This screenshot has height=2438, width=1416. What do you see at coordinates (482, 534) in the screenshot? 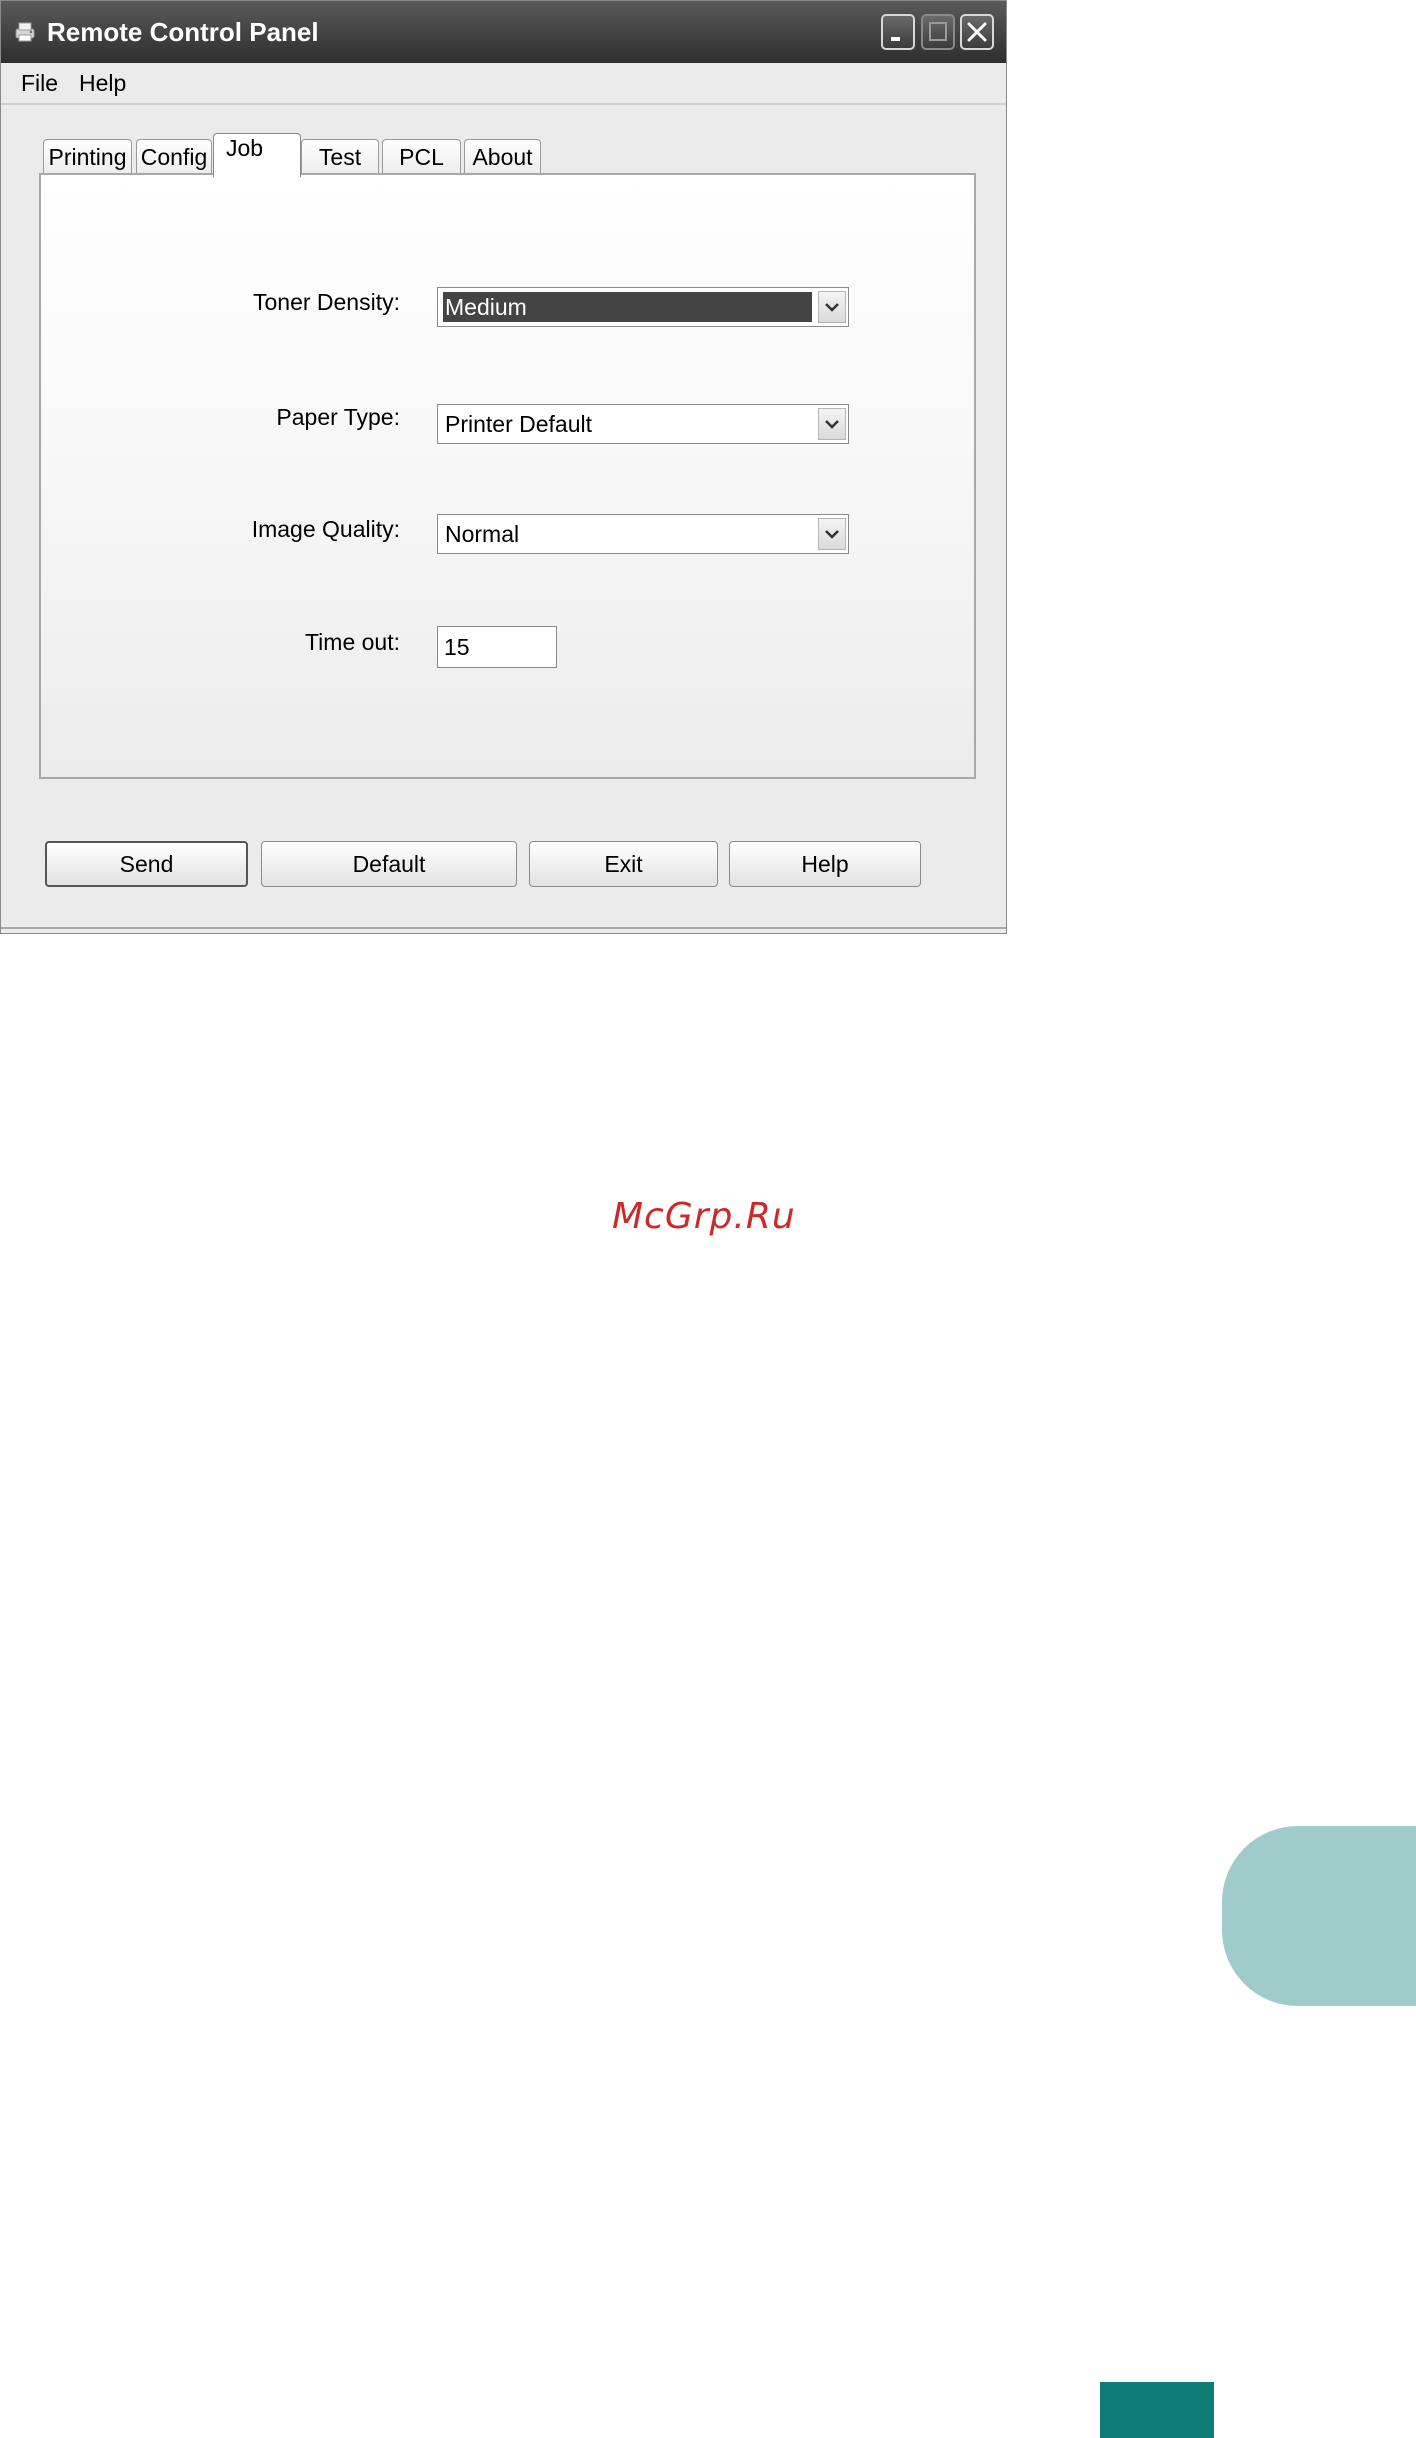
I see `image-quality-value: Normal` at bounding box center [482, 534].